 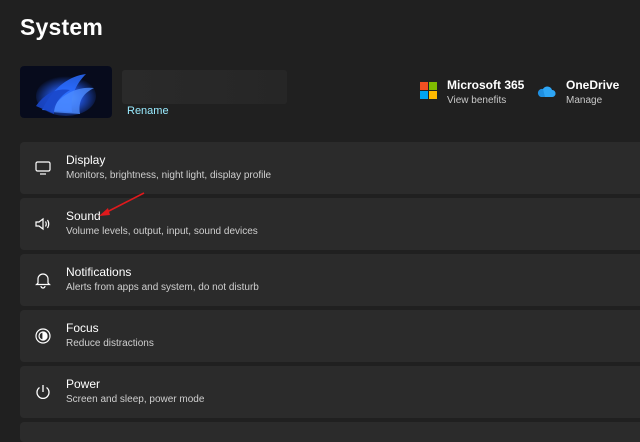 What do you see at coordinates (584, 100) in the screenshot?
I see `onedrive-subtitle: Manage` at bounding box center [584, 100].